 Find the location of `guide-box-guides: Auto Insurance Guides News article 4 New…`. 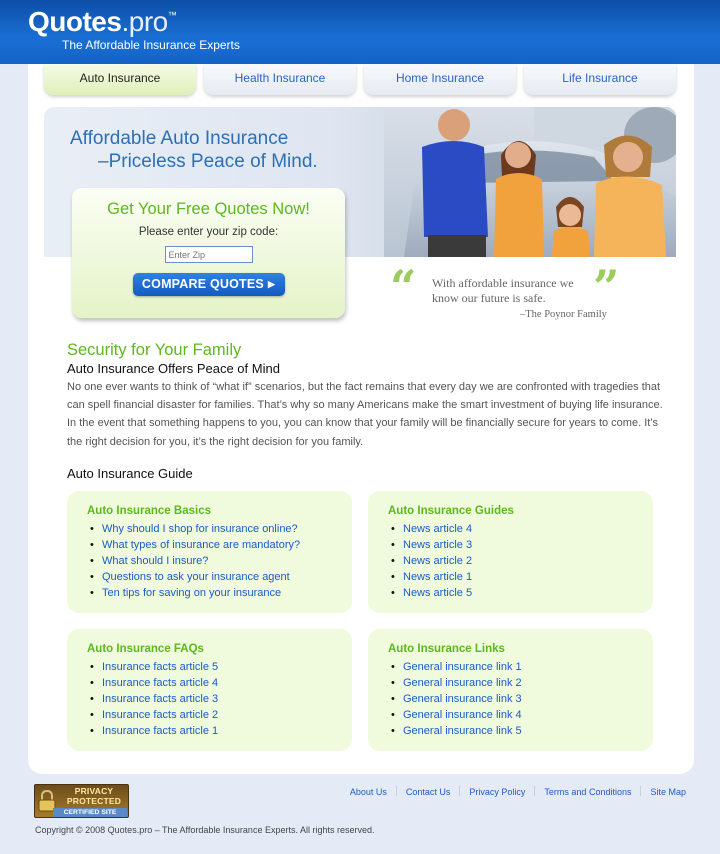

guide-box-guides: Auto Insurance Guides News article 4 New… is located at coordinates (510, 552).